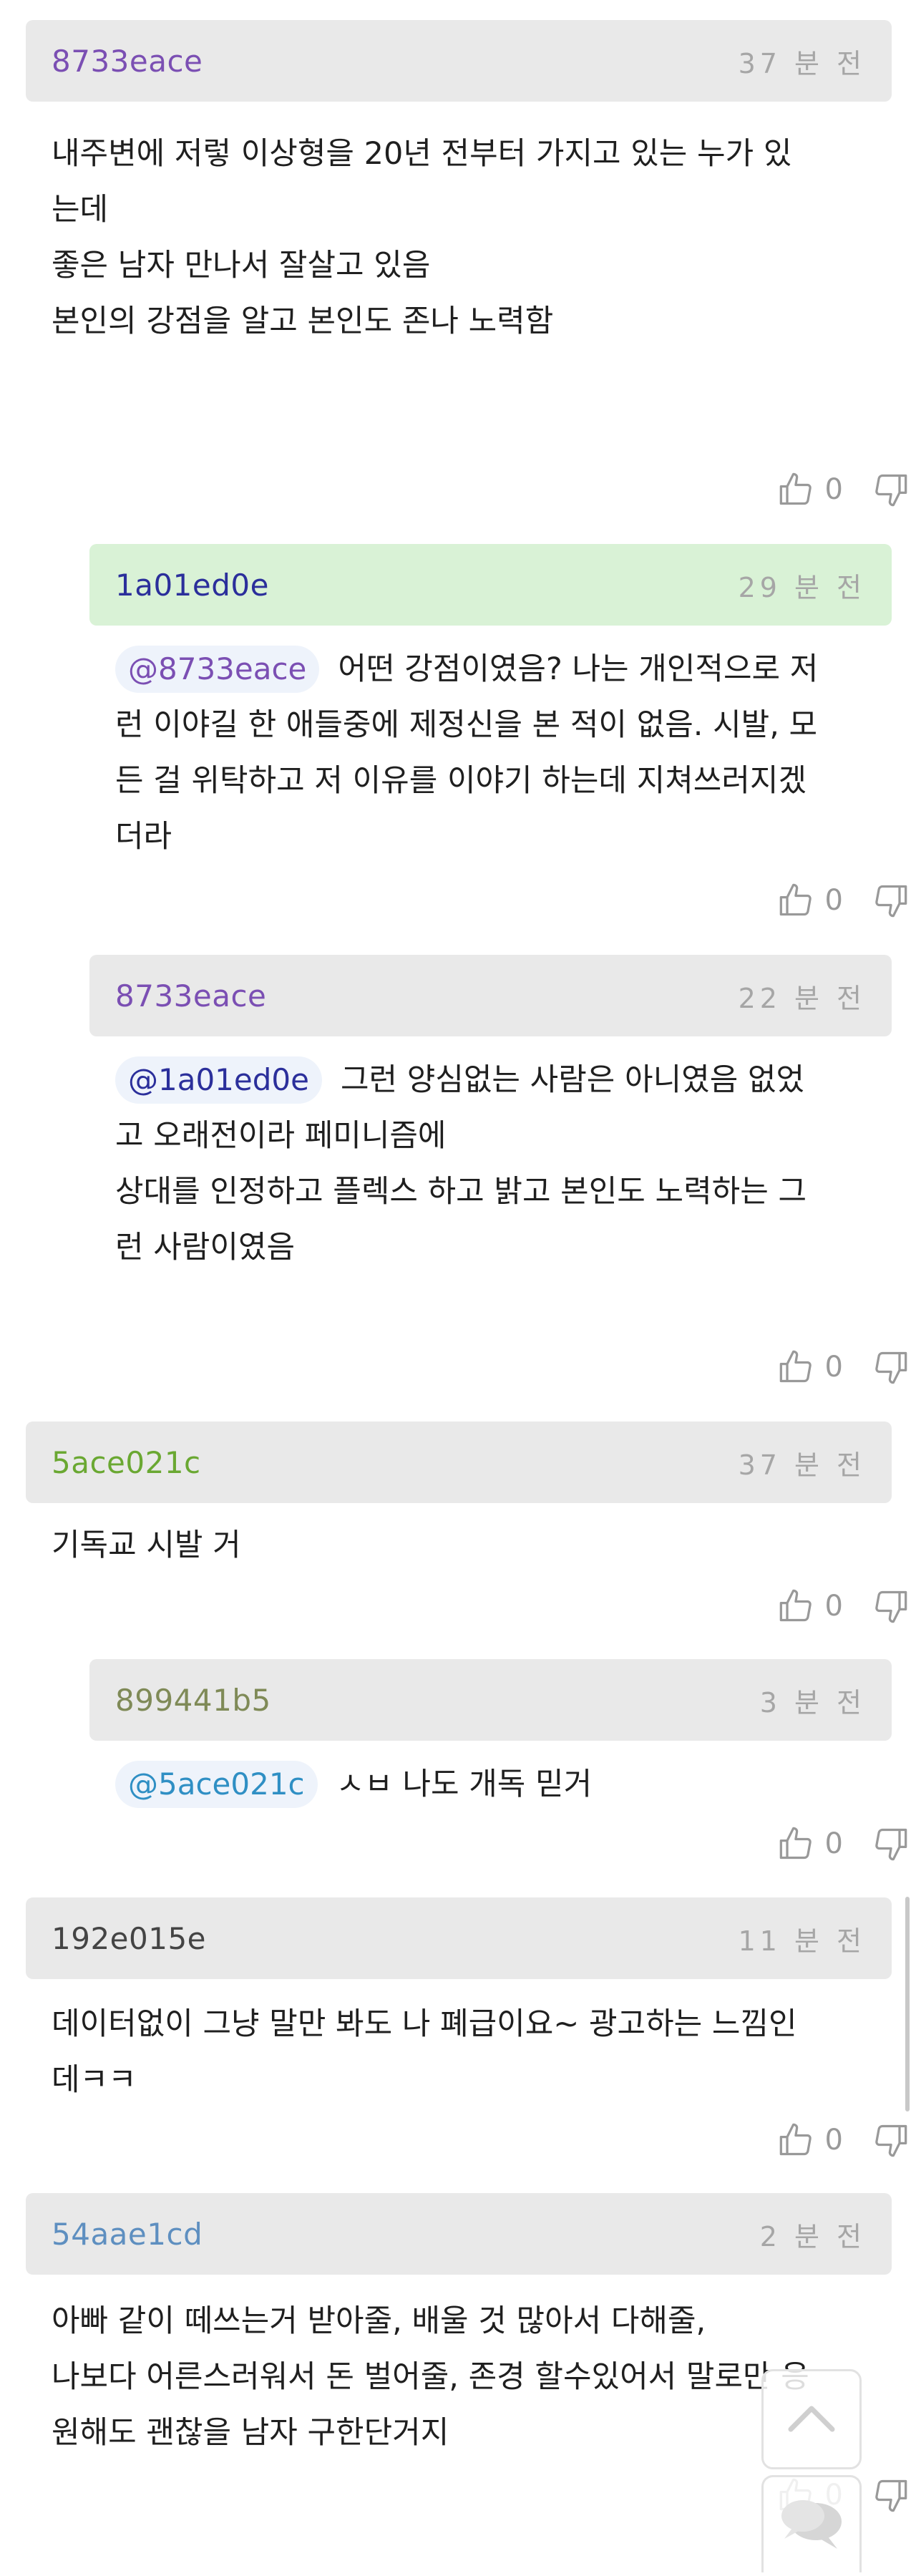  I want to click on comment-header: 54aae1cd 2 분 전, so click(459, 2234).